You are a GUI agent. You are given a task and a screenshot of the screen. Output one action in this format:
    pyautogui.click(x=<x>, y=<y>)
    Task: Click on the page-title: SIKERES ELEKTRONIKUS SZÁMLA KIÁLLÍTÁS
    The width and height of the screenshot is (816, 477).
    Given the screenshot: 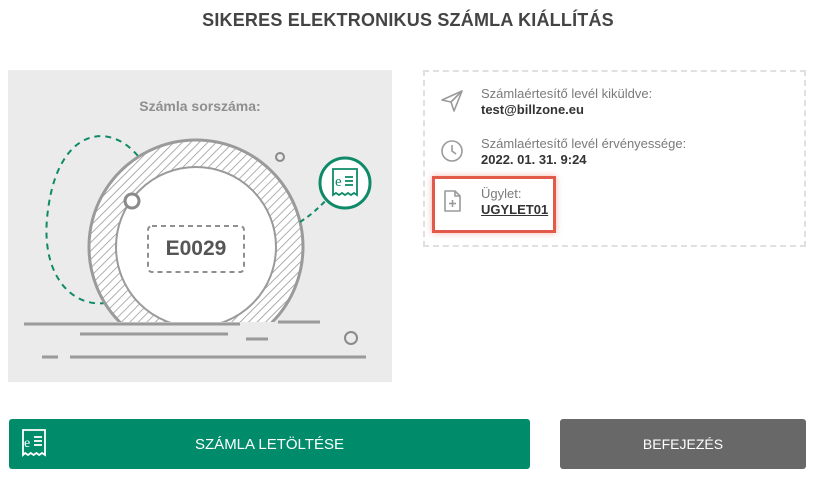 What is the action you would take?
    pyautogui.click(x=408, y=20)
    